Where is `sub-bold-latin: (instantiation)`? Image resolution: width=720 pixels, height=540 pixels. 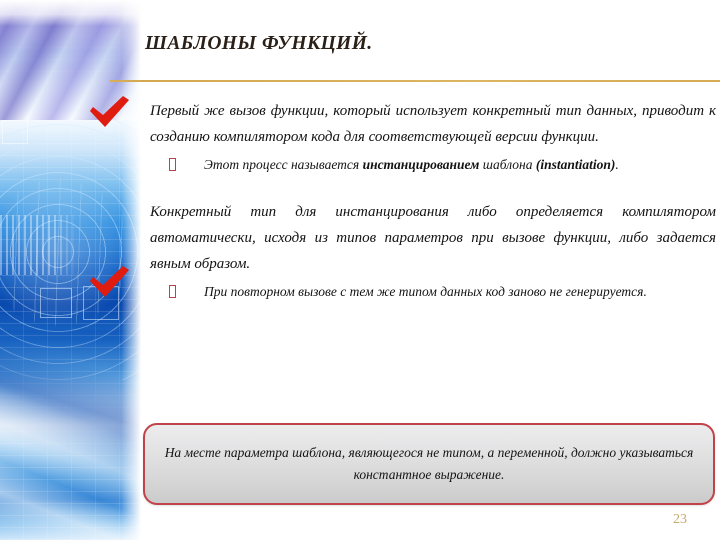
sub-bold-latin: (instantiation) is located at coordinates (575, 164).